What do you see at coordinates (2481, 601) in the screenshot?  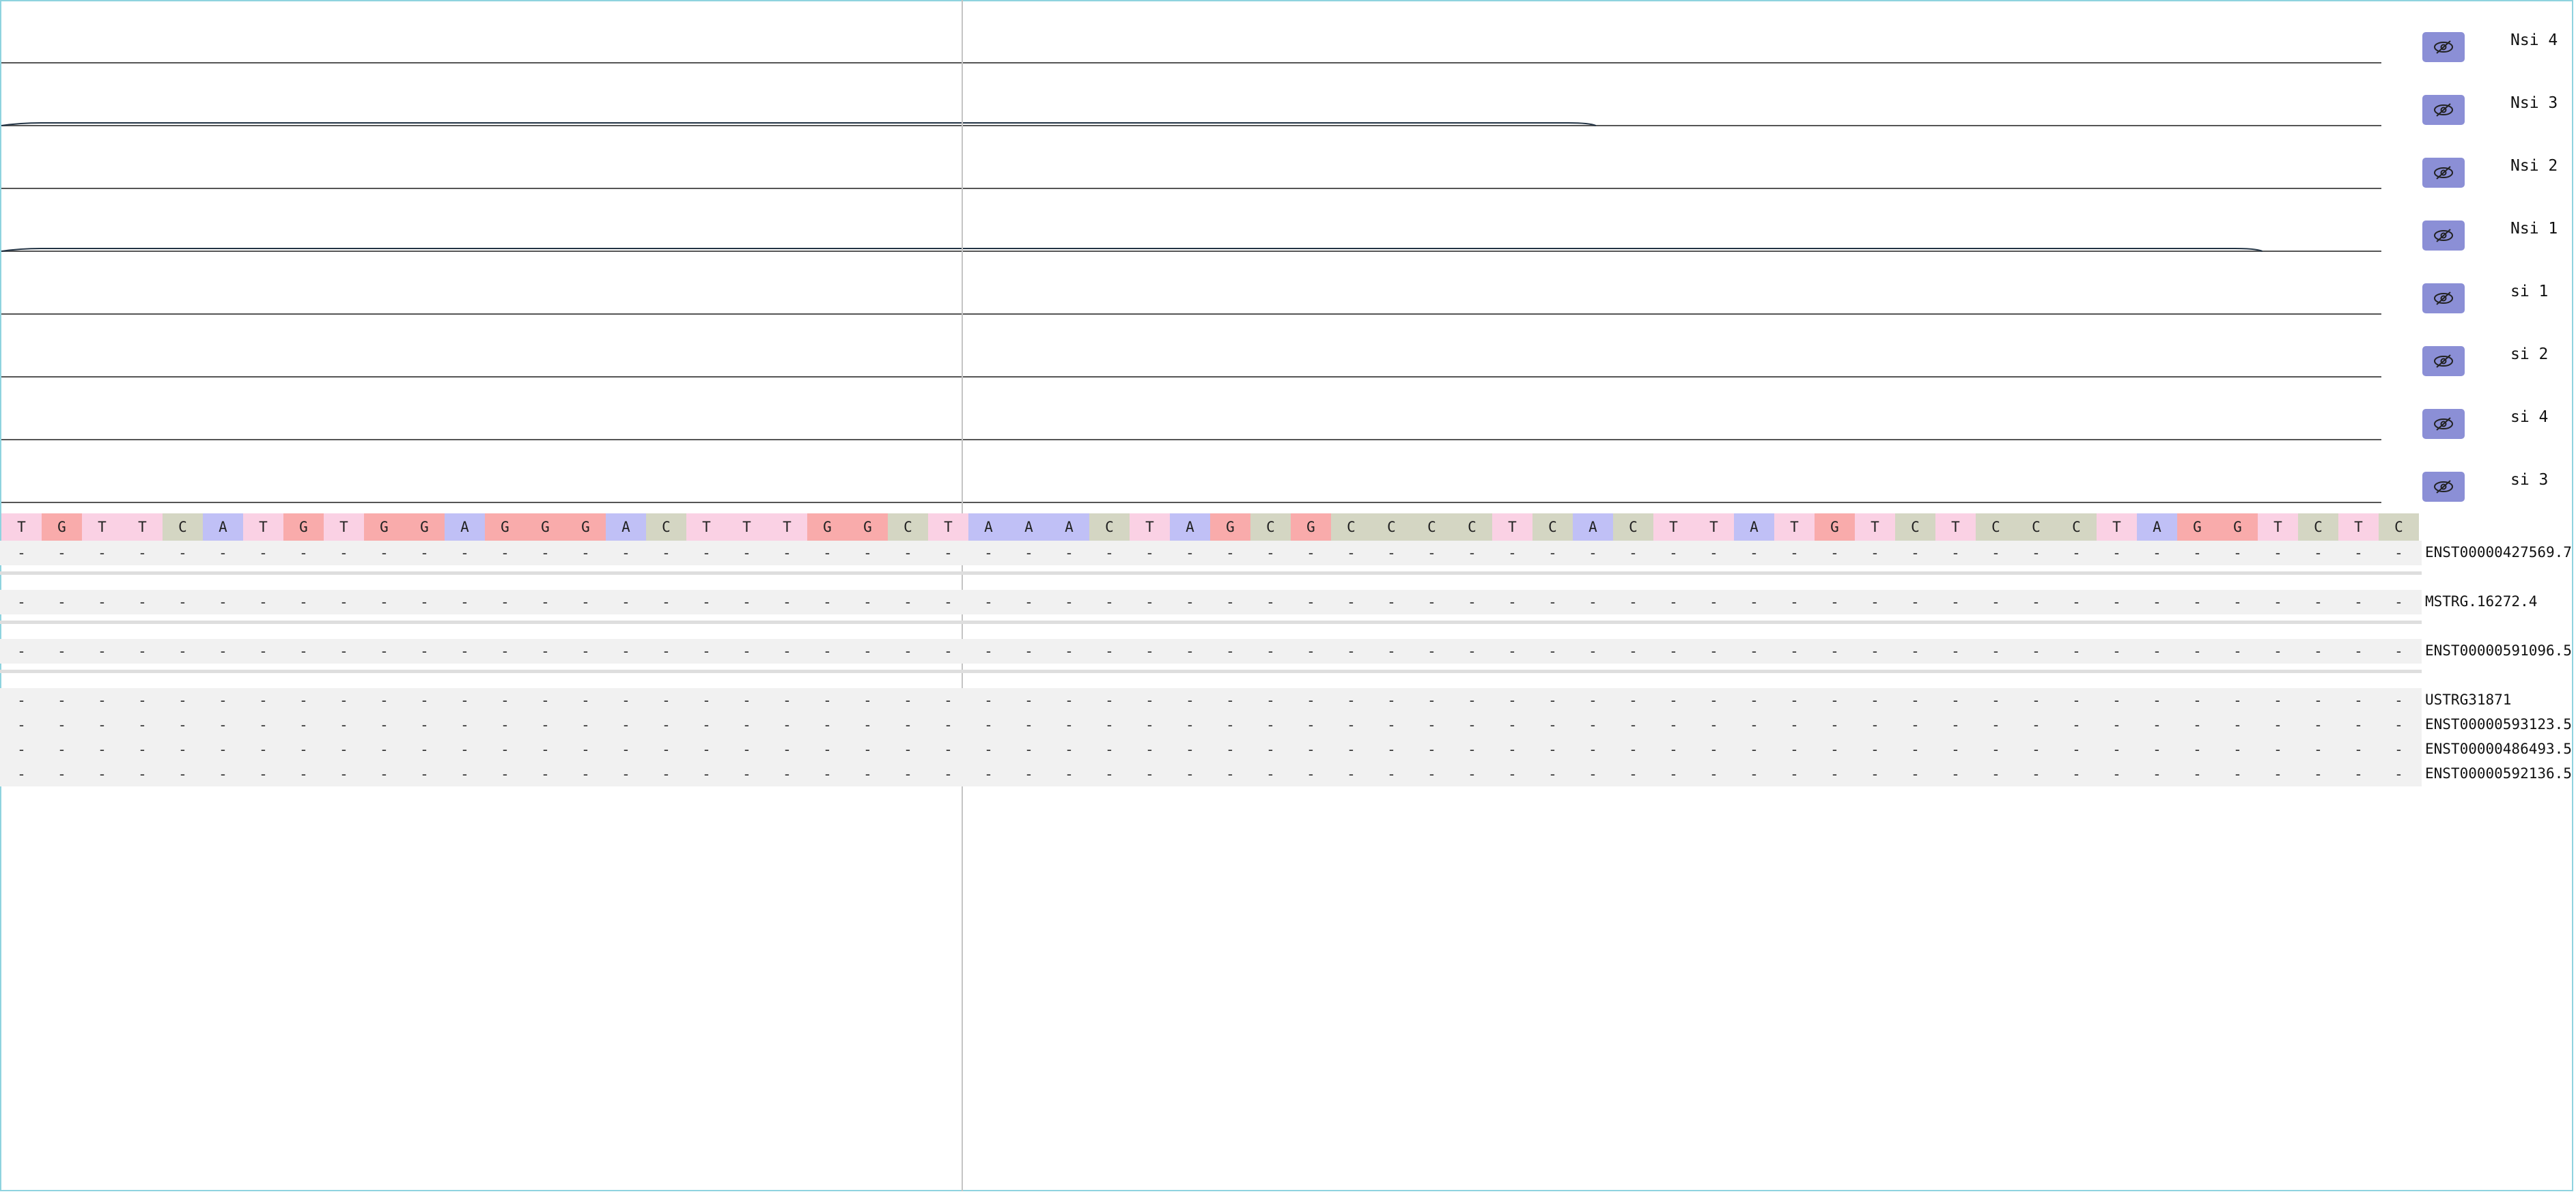 I see `transcript-label: MSTRG.16272.4` at bounding box center [2481, 601].